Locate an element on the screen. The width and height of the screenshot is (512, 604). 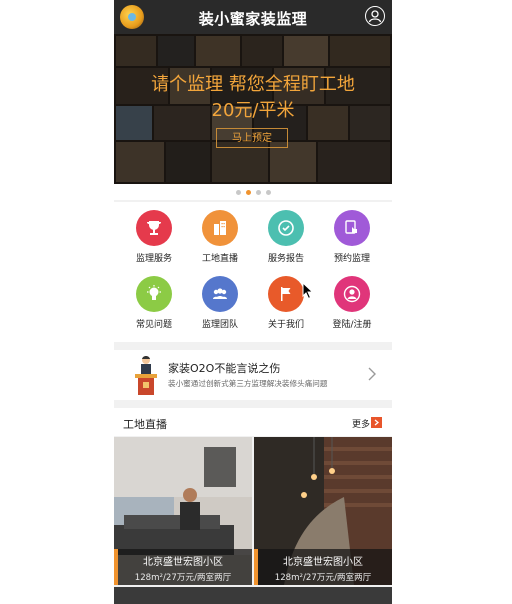
more-link: 更多 is located at coordinates (361, 423).